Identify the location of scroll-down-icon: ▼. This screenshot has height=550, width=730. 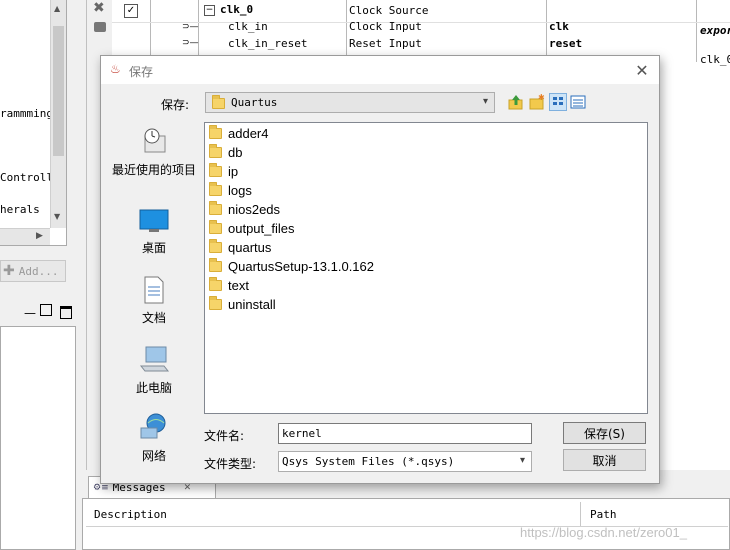
(57, 216).